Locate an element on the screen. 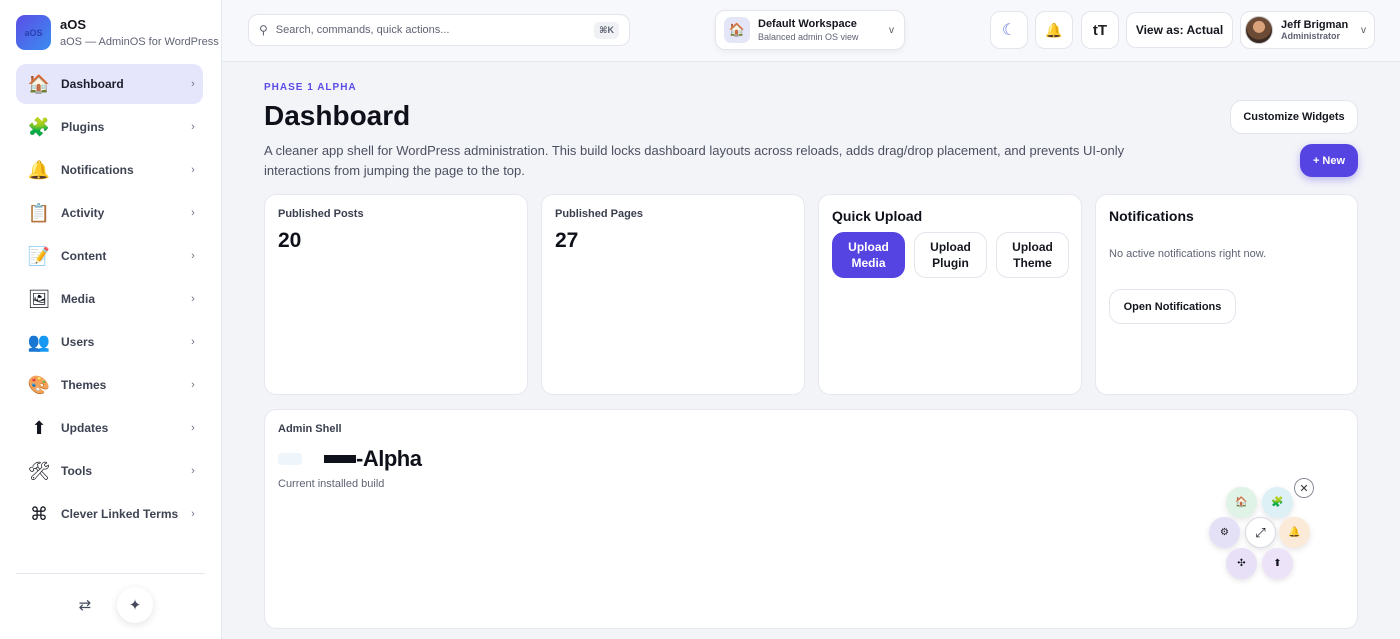 The height and width of the screenshot is (639, 1400). radial-settings-button: ⚙ is located at coordinates (1224, 532).